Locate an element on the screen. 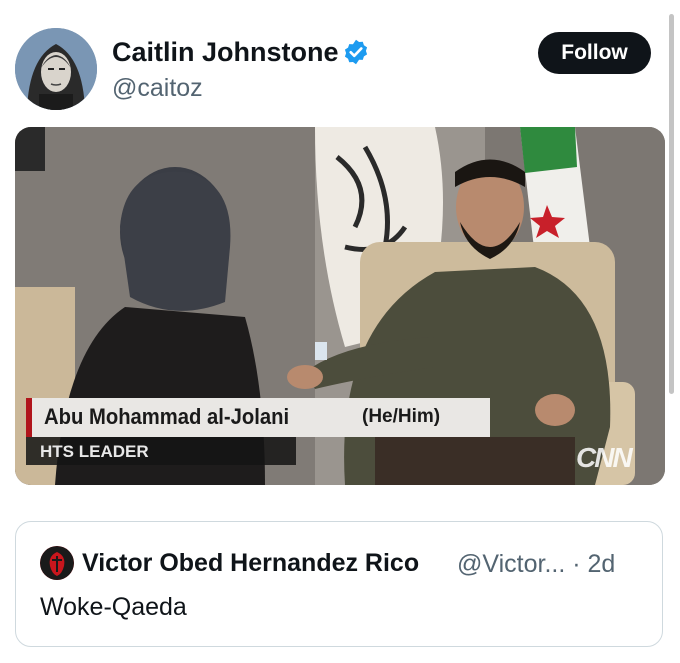  author-avatar is located at coordinates (56, 69).